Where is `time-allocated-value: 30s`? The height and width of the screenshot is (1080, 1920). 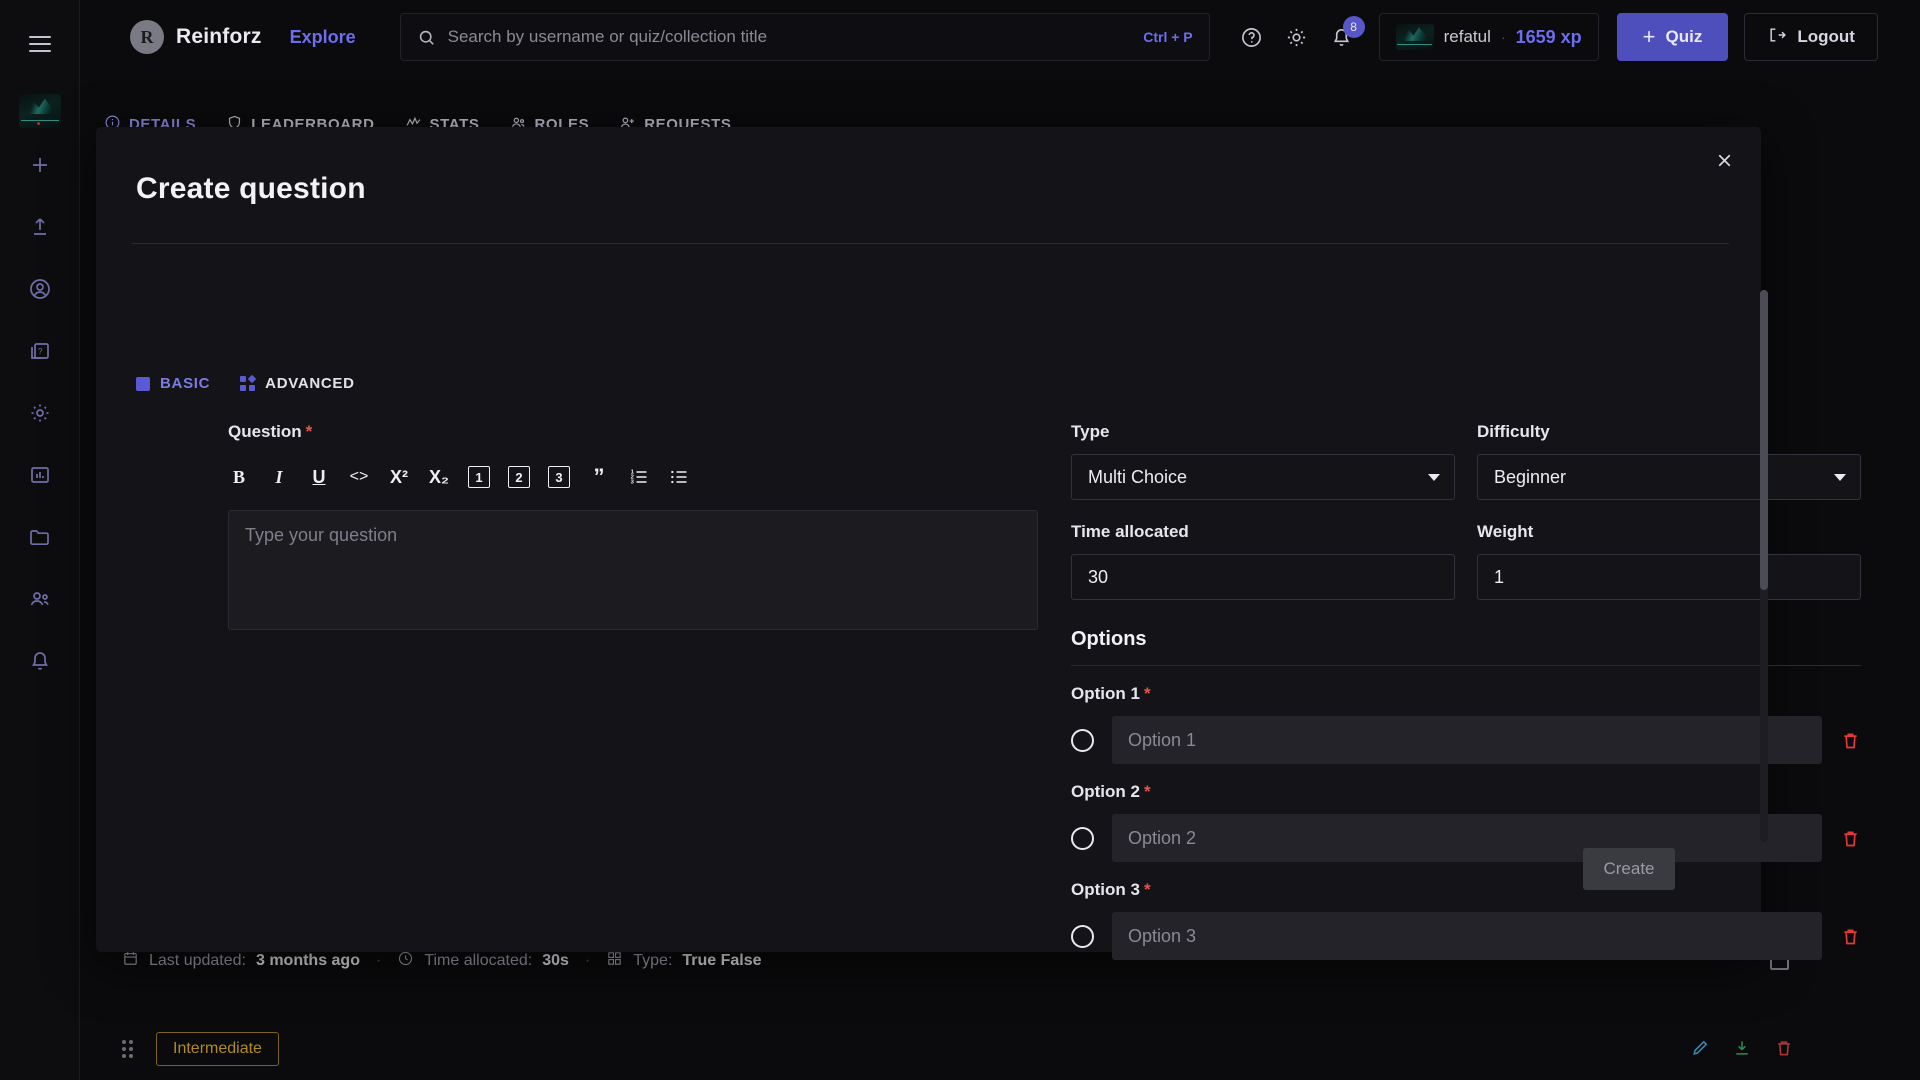 time-allocated-value: 30s is located at coordinates (555, 960).